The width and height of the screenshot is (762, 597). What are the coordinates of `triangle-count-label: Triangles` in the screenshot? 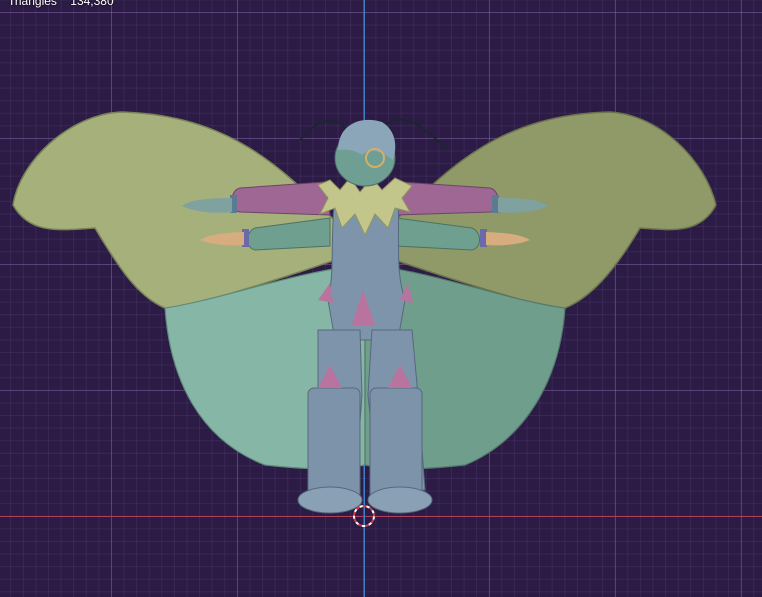 It's located at (32, 4).